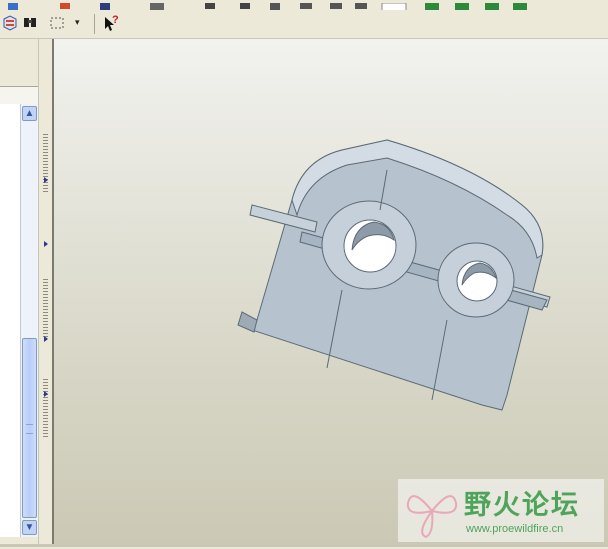 This screenshot has width=608, height=549. Describe the element at coordinates (10, 320) in the screenshot. I see `model-tree` at that location.